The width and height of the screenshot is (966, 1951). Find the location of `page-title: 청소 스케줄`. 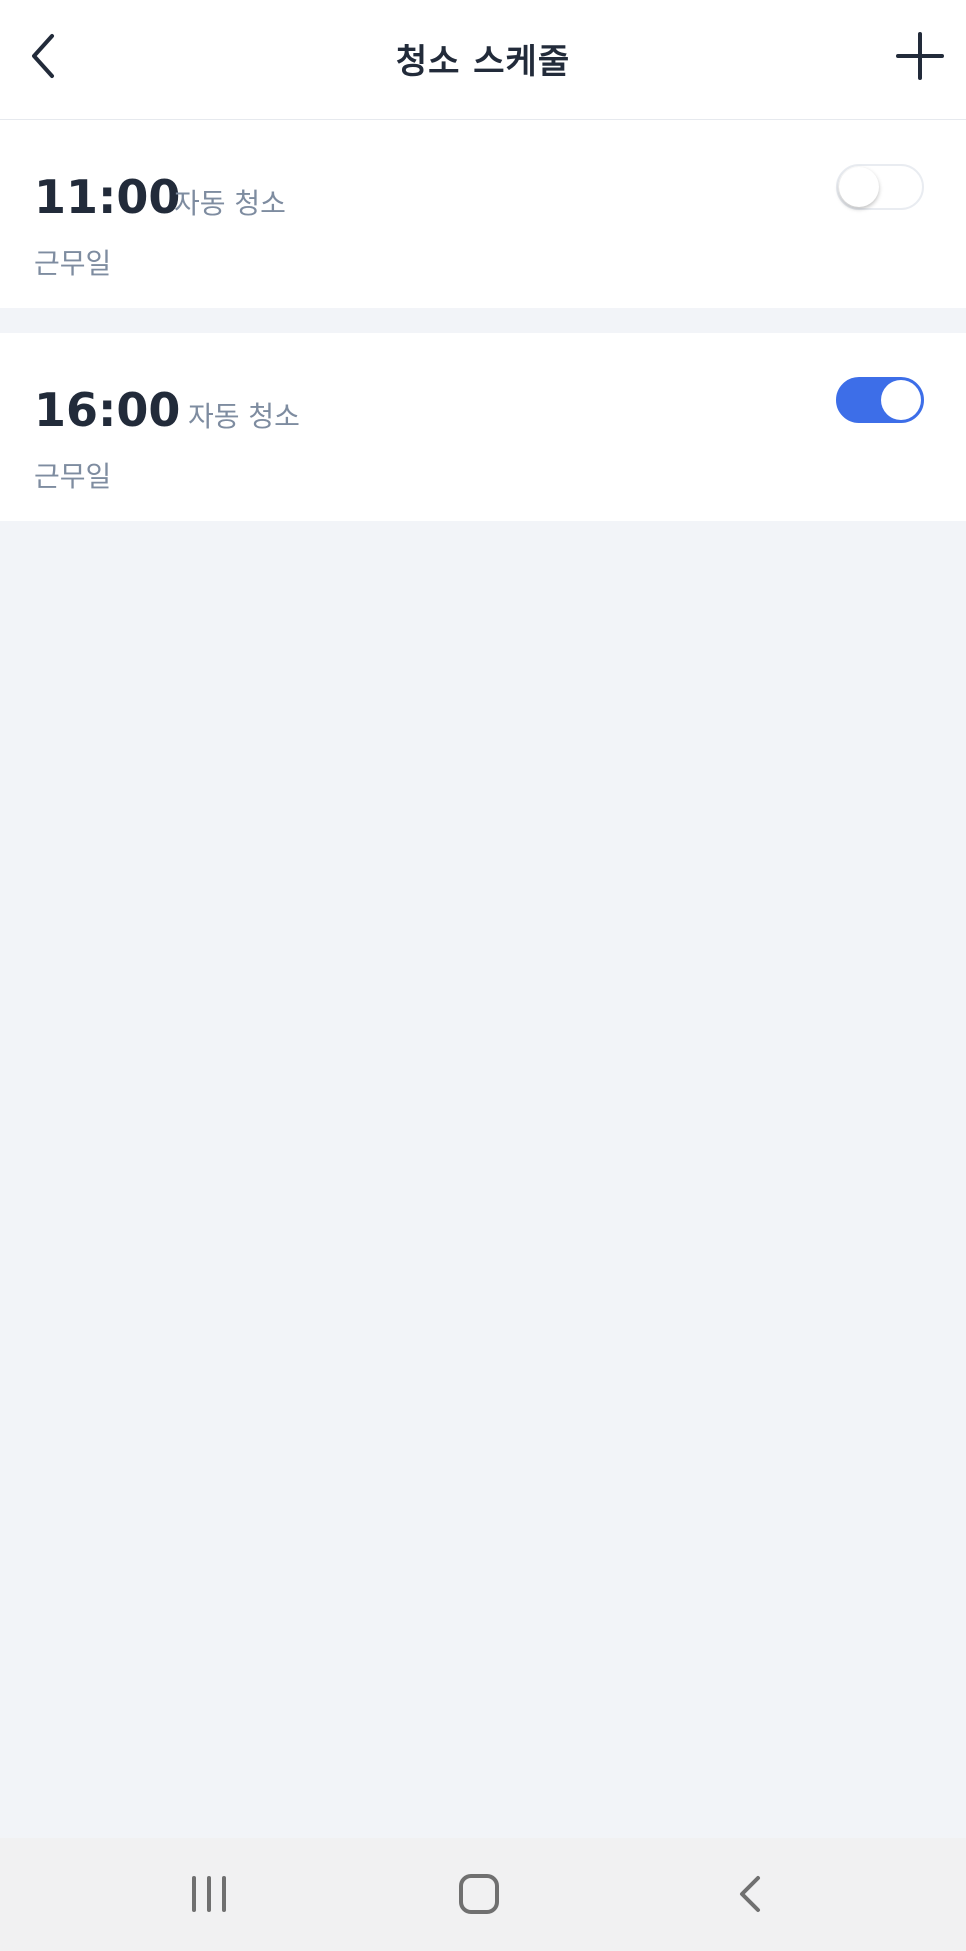

page-title: 청소 스케줄 is located at coordinates (483, 62).